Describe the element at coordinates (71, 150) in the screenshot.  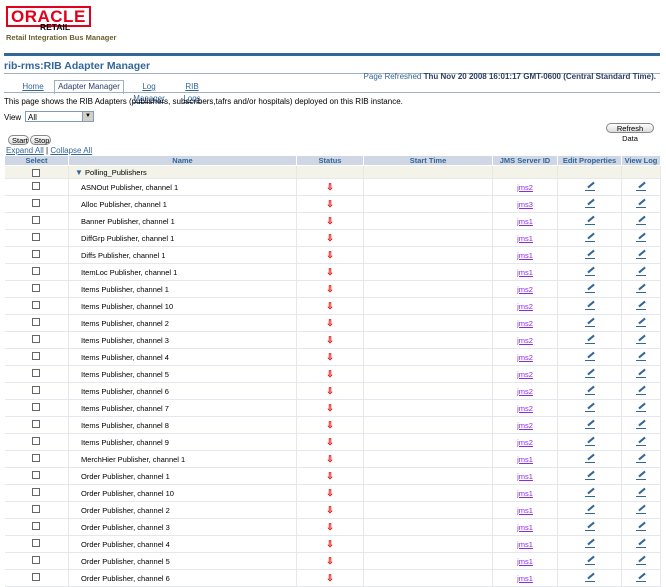
I see `collapse-all-link: Collapse All` at that location.